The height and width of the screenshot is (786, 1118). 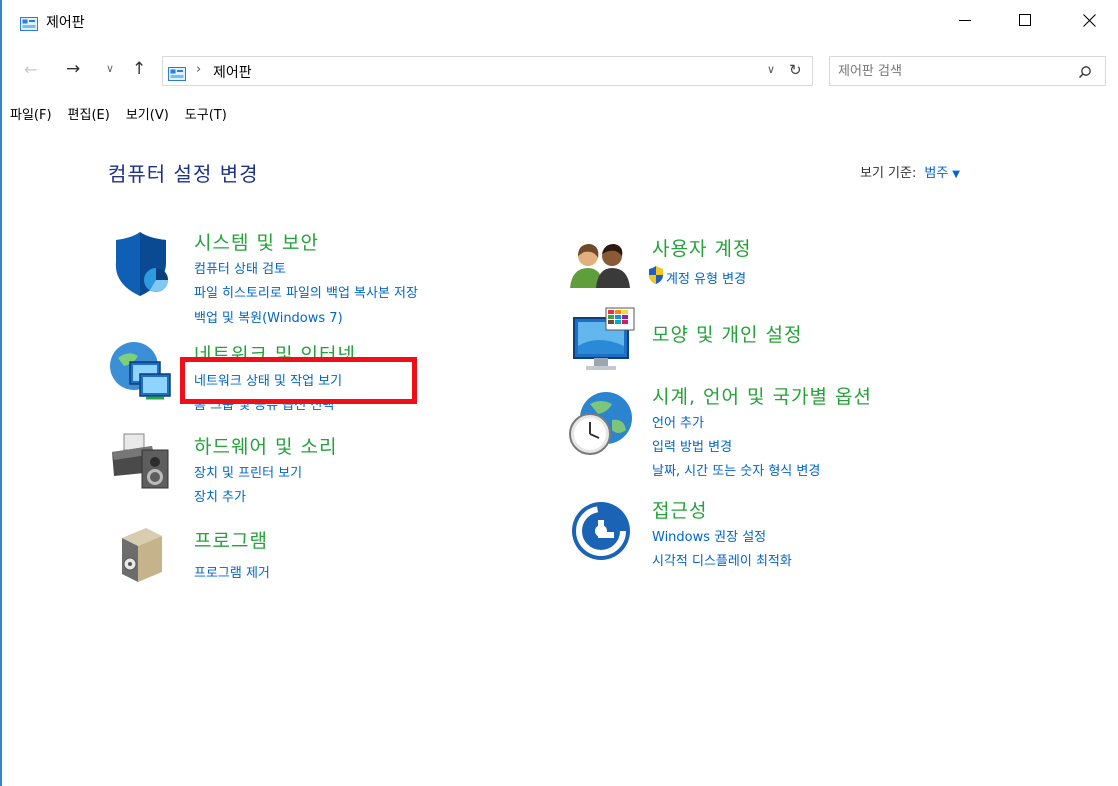 I want to click on menu-bar: 파일(F) 편집(E) 보기(V) 도구(T), so click(x=118, y=112).